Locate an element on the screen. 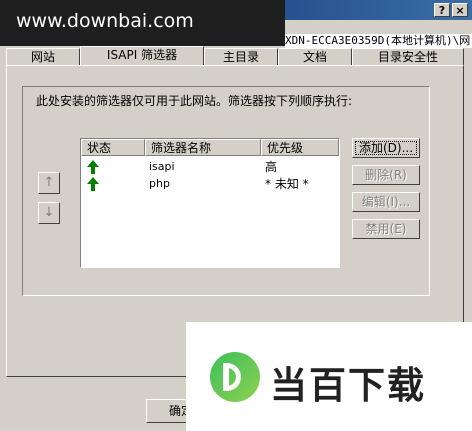  column-filter-name: 筛选器名称 is located at coordinates (203, 147).